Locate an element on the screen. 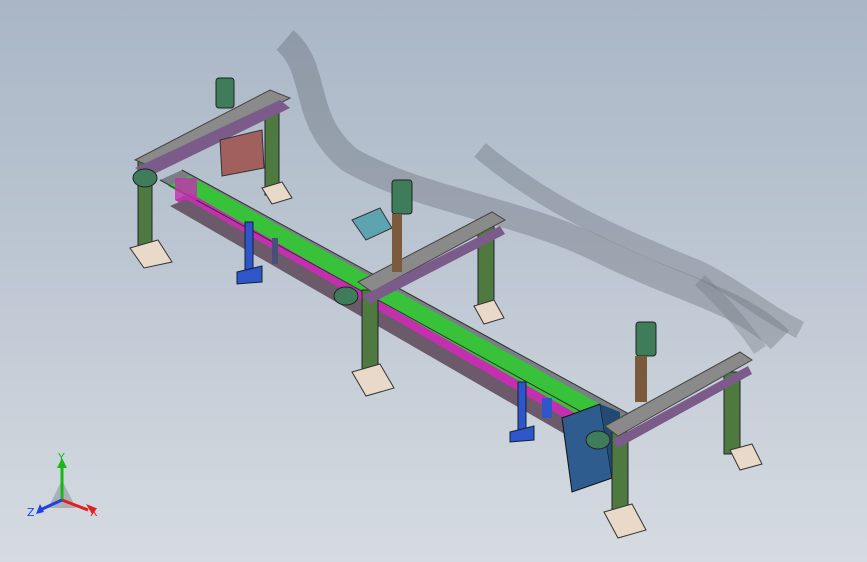 This screenshot has height=562, width=867. x-axis-label: X is located at coordinates (94, 512).